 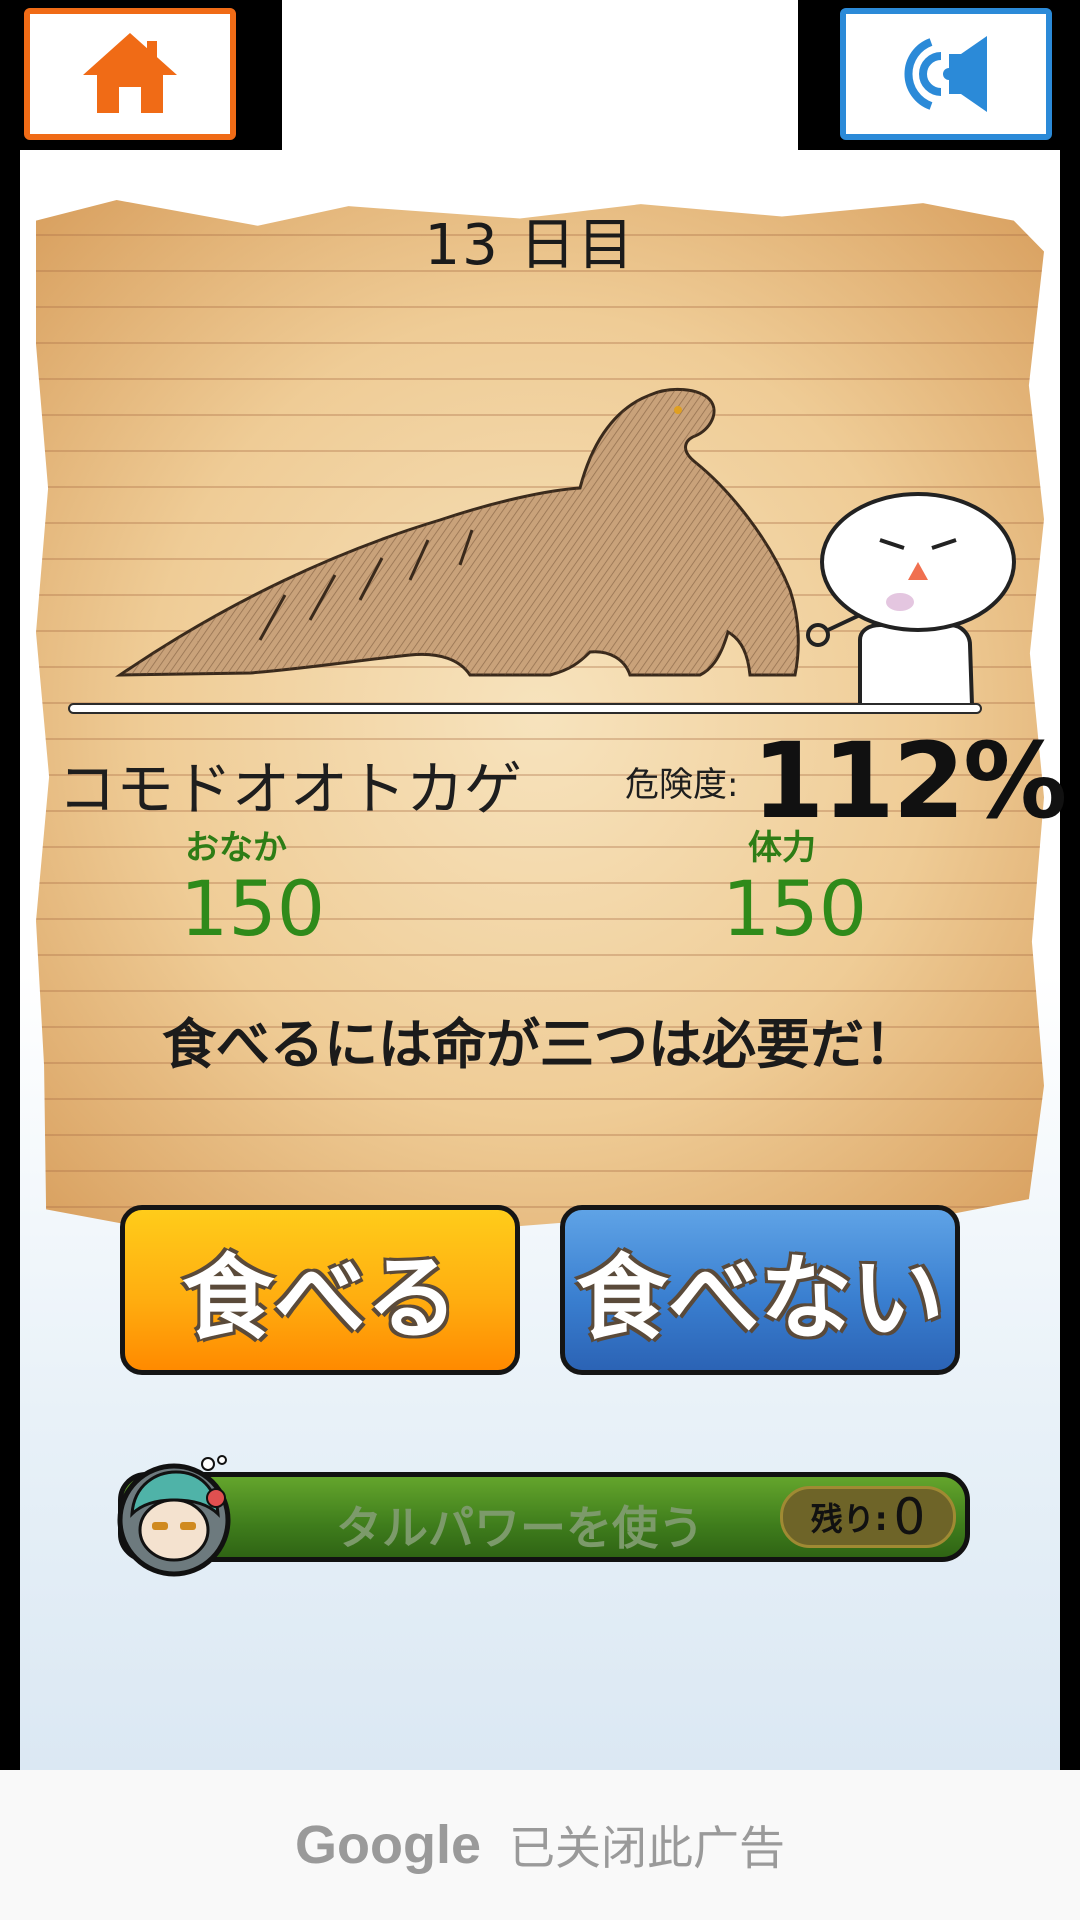 I want to click on sound-button, so click(x=946, y=74).